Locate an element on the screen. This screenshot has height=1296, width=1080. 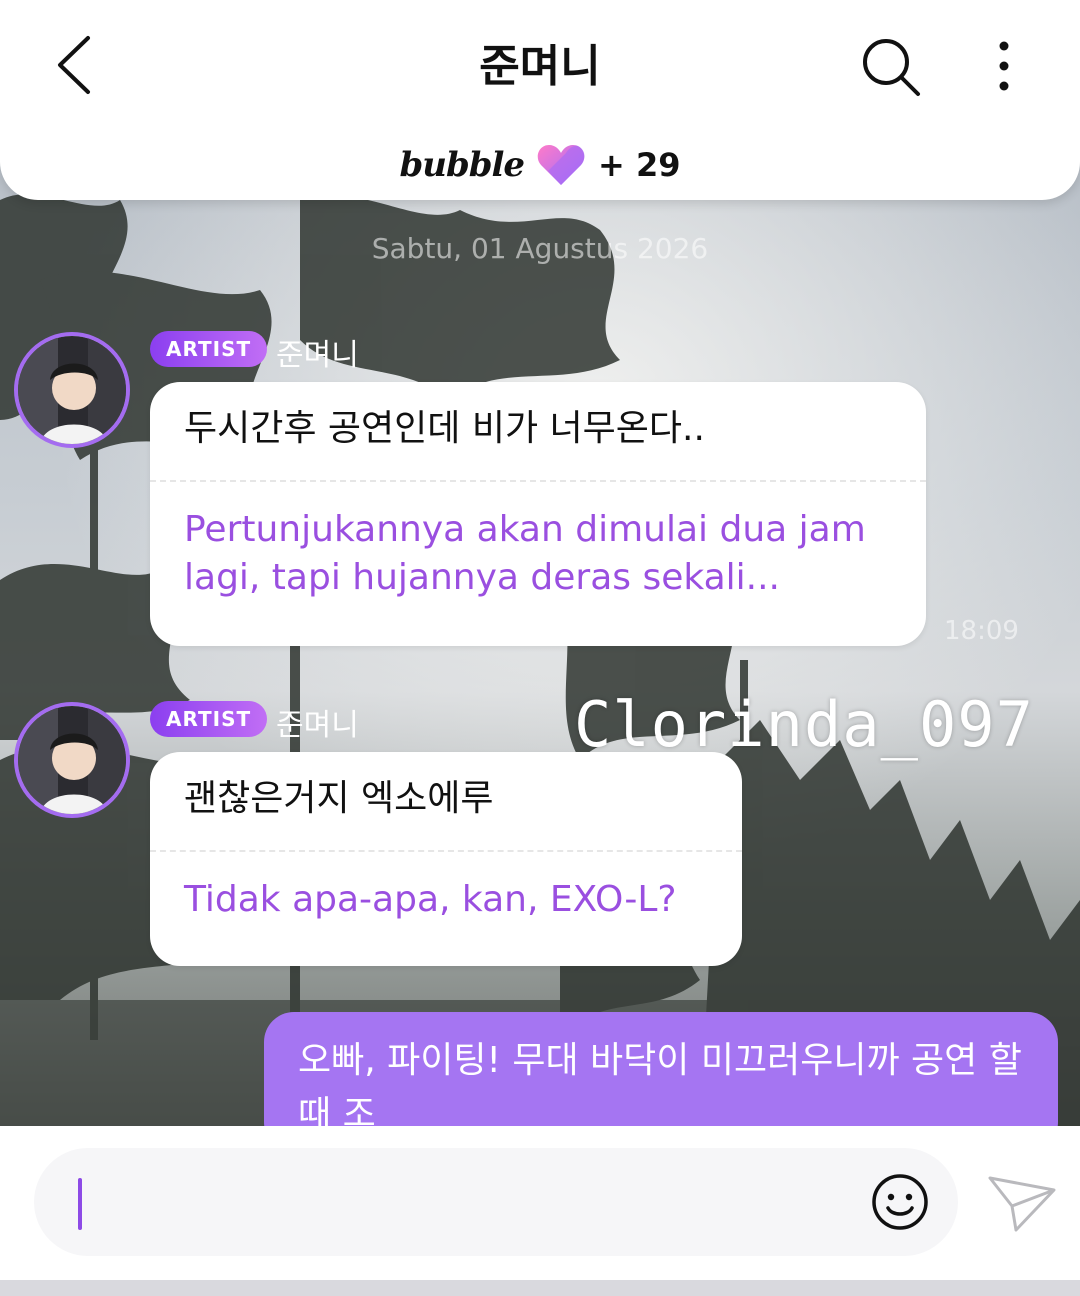
message-input-bar is located at coordinates (540, 1203).